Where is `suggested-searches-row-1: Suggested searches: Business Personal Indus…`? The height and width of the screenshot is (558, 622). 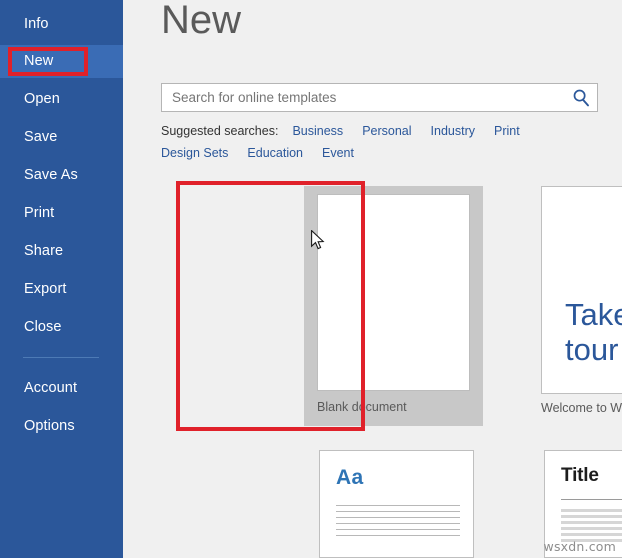 suggested-searches-row-1: Suggested searches: Business Personal Indus… is located at coordinates (350, 131).